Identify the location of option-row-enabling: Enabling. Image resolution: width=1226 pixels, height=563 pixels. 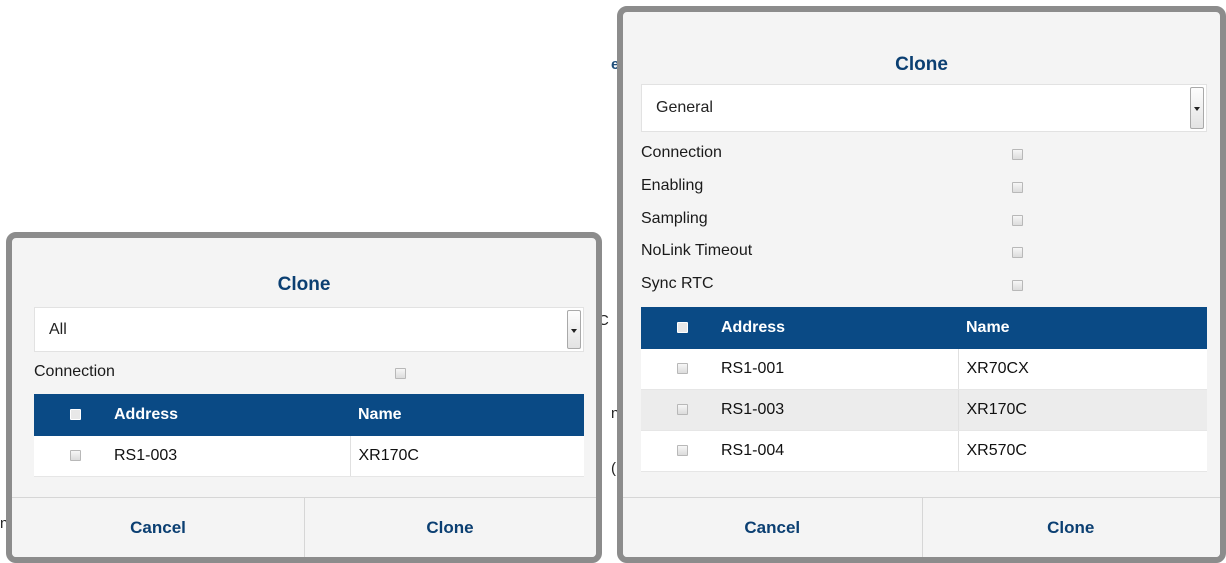
(924, 188).